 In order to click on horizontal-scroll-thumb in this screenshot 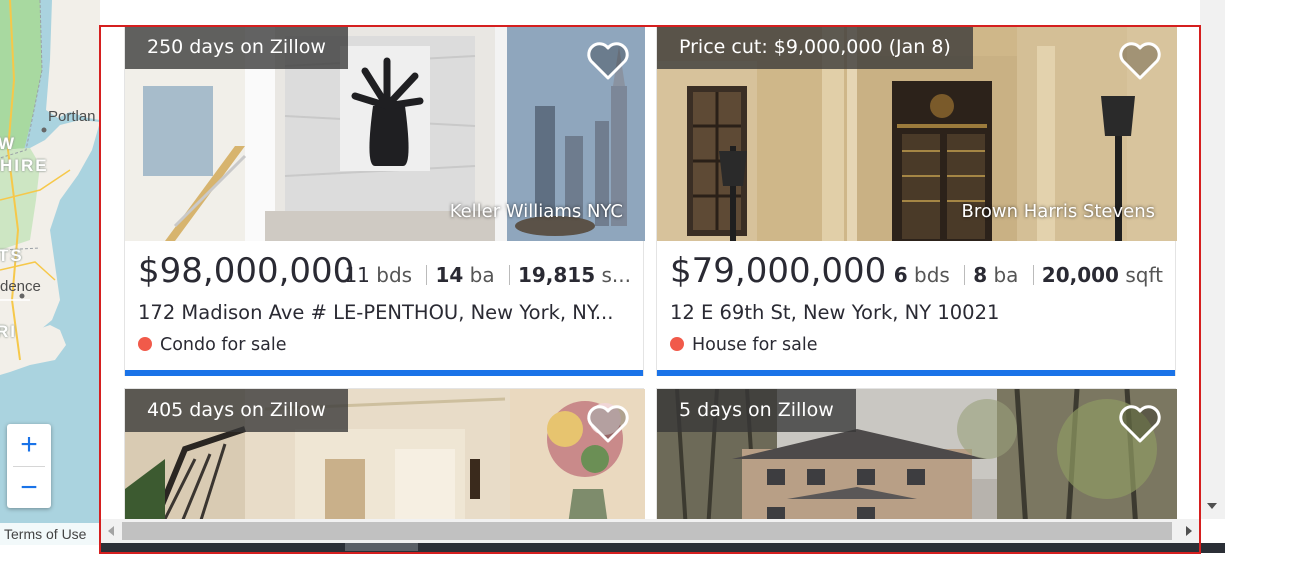, I will do `click(647, 531)`.